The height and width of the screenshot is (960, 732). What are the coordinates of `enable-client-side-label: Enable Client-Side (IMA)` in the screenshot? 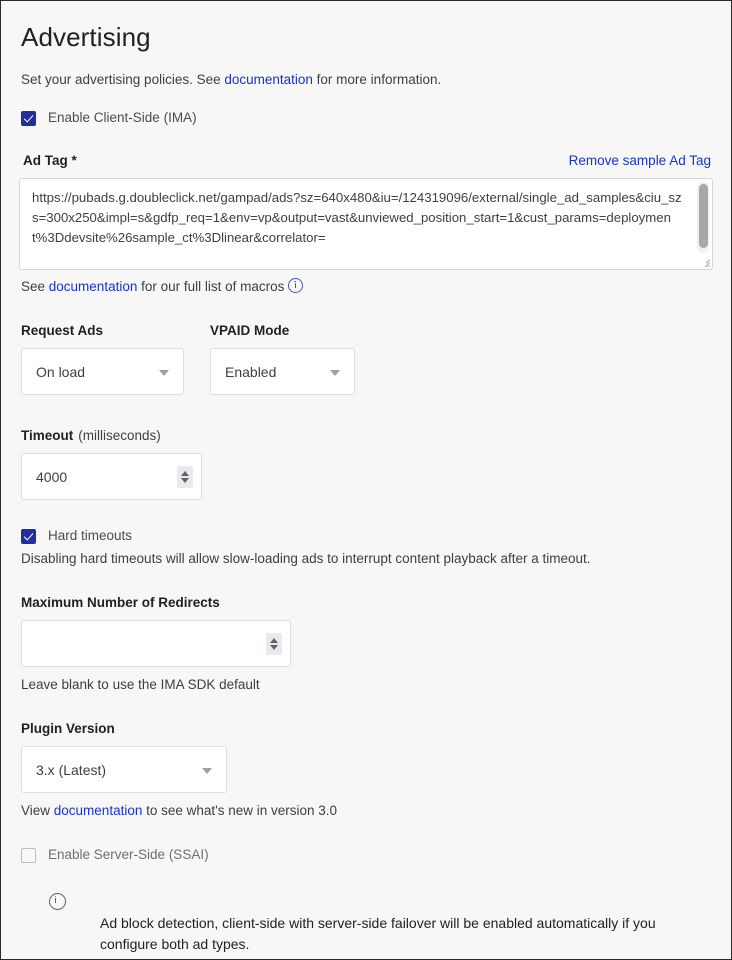 It's located at (122, 117).